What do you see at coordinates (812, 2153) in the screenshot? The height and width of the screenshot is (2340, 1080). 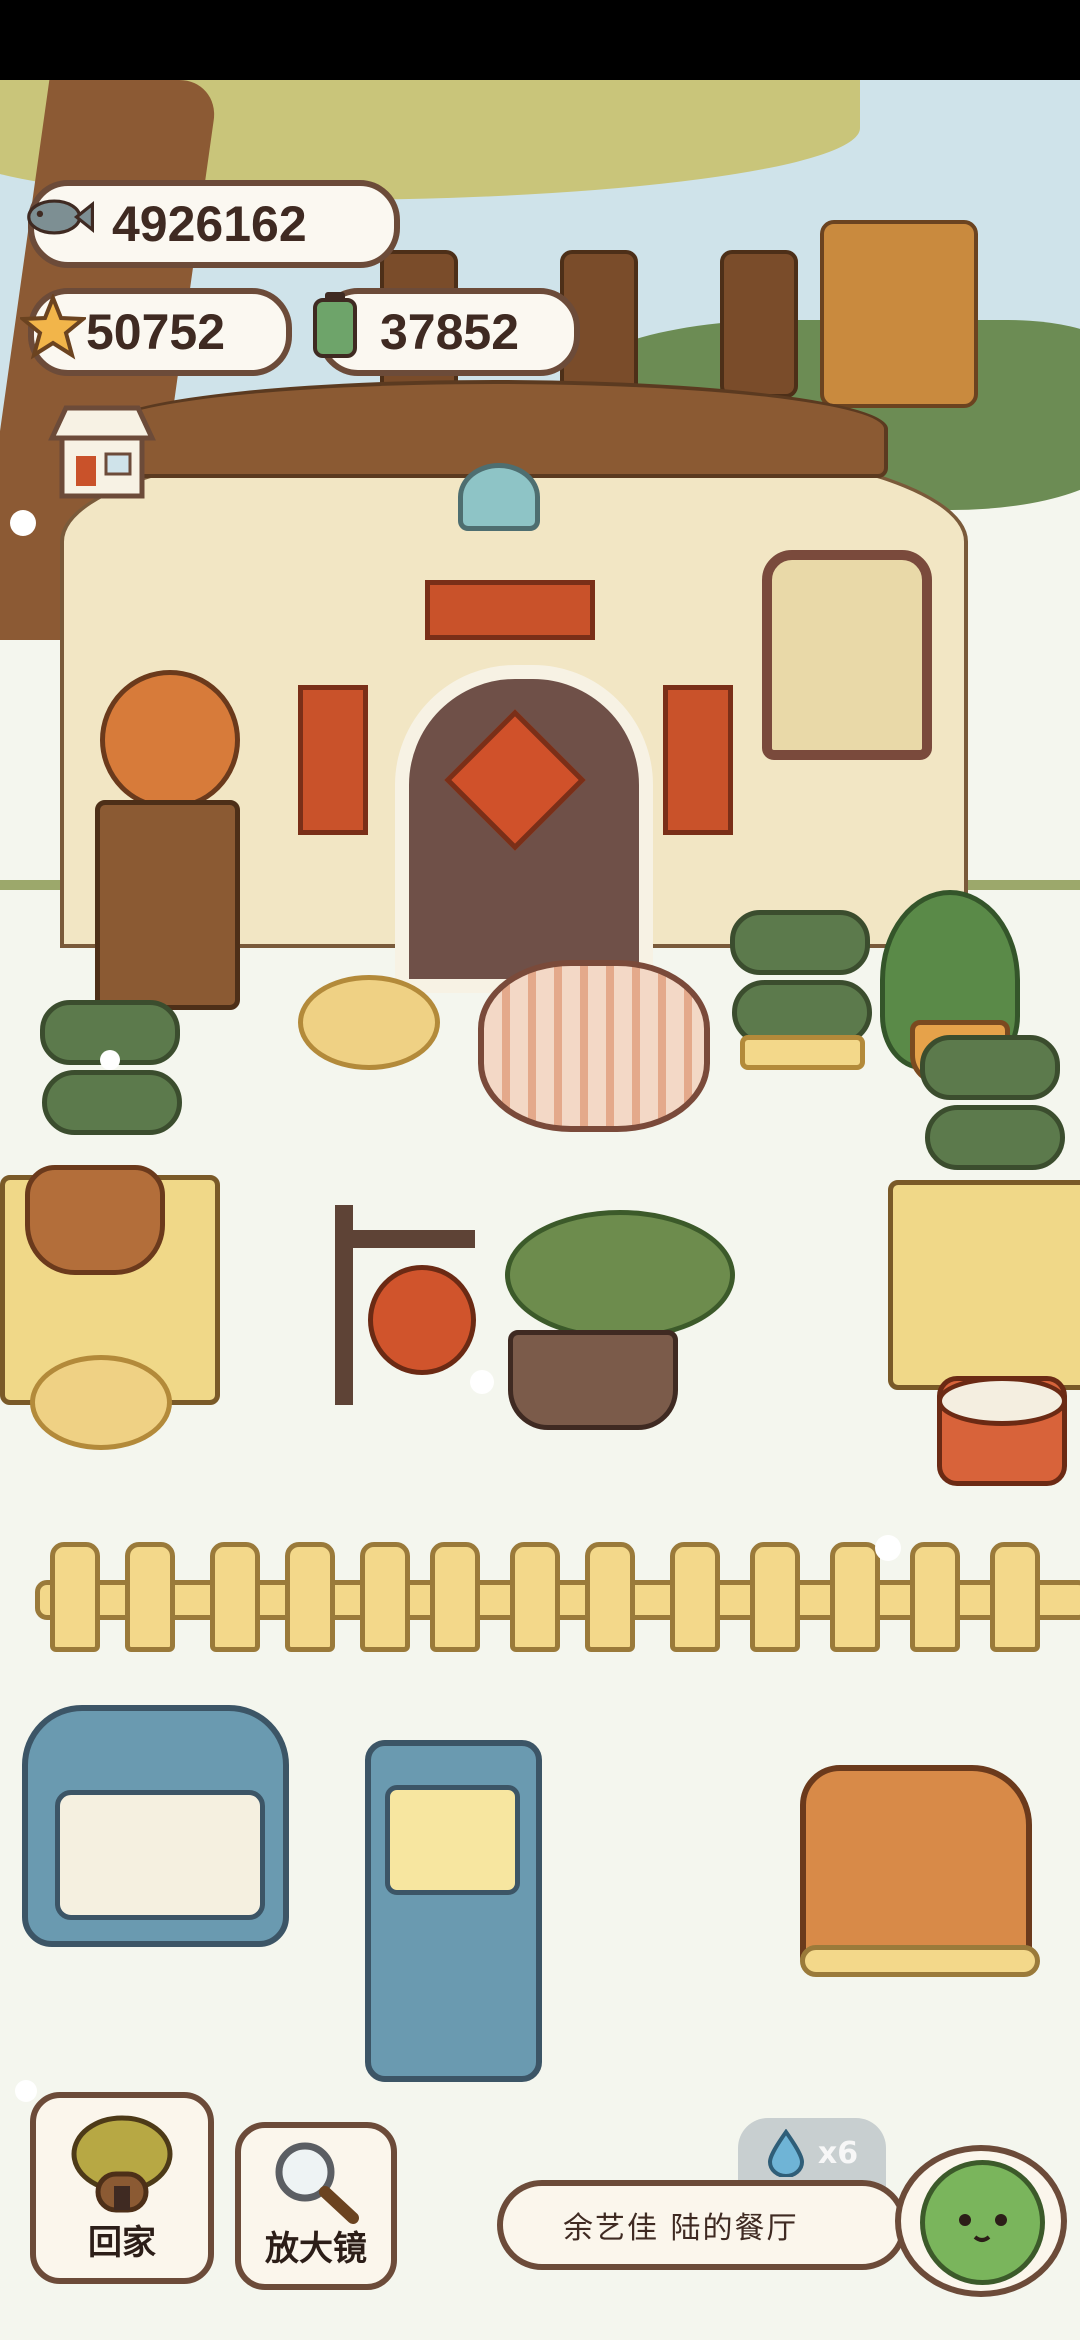 I see `drop-counter: x6` at bounding box center [812, 2153].